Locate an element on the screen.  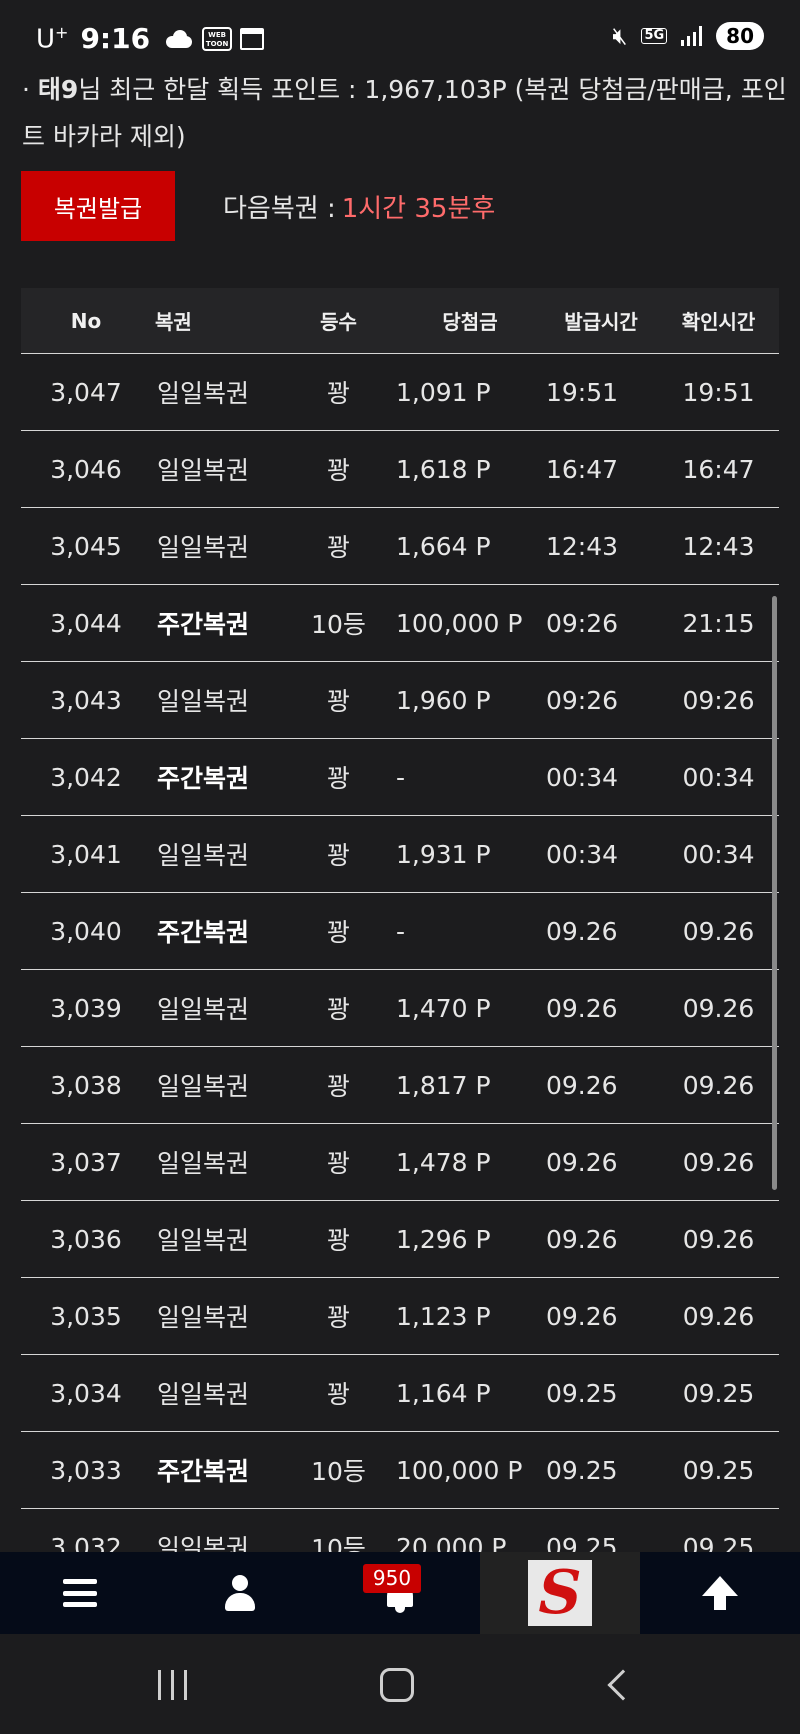
table-row: 3,036 일일복권 꽝 1,296 P 09.26 09.26 is located at coordinates (400, 1239).